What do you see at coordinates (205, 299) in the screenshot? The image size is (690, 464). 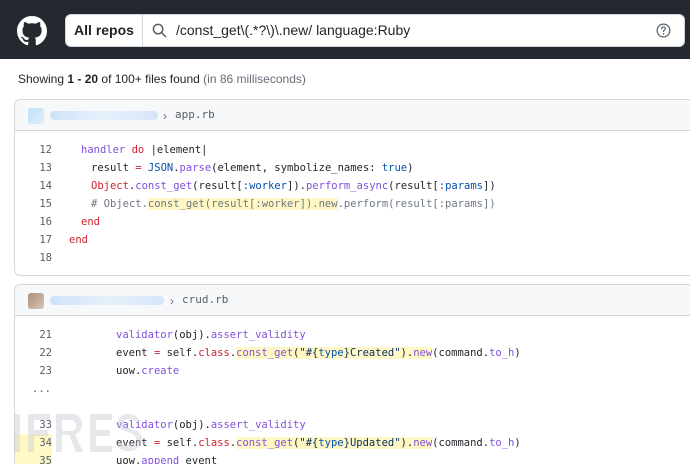 I see `file-name-link: crud.rb` at bounding box center [205, 299].